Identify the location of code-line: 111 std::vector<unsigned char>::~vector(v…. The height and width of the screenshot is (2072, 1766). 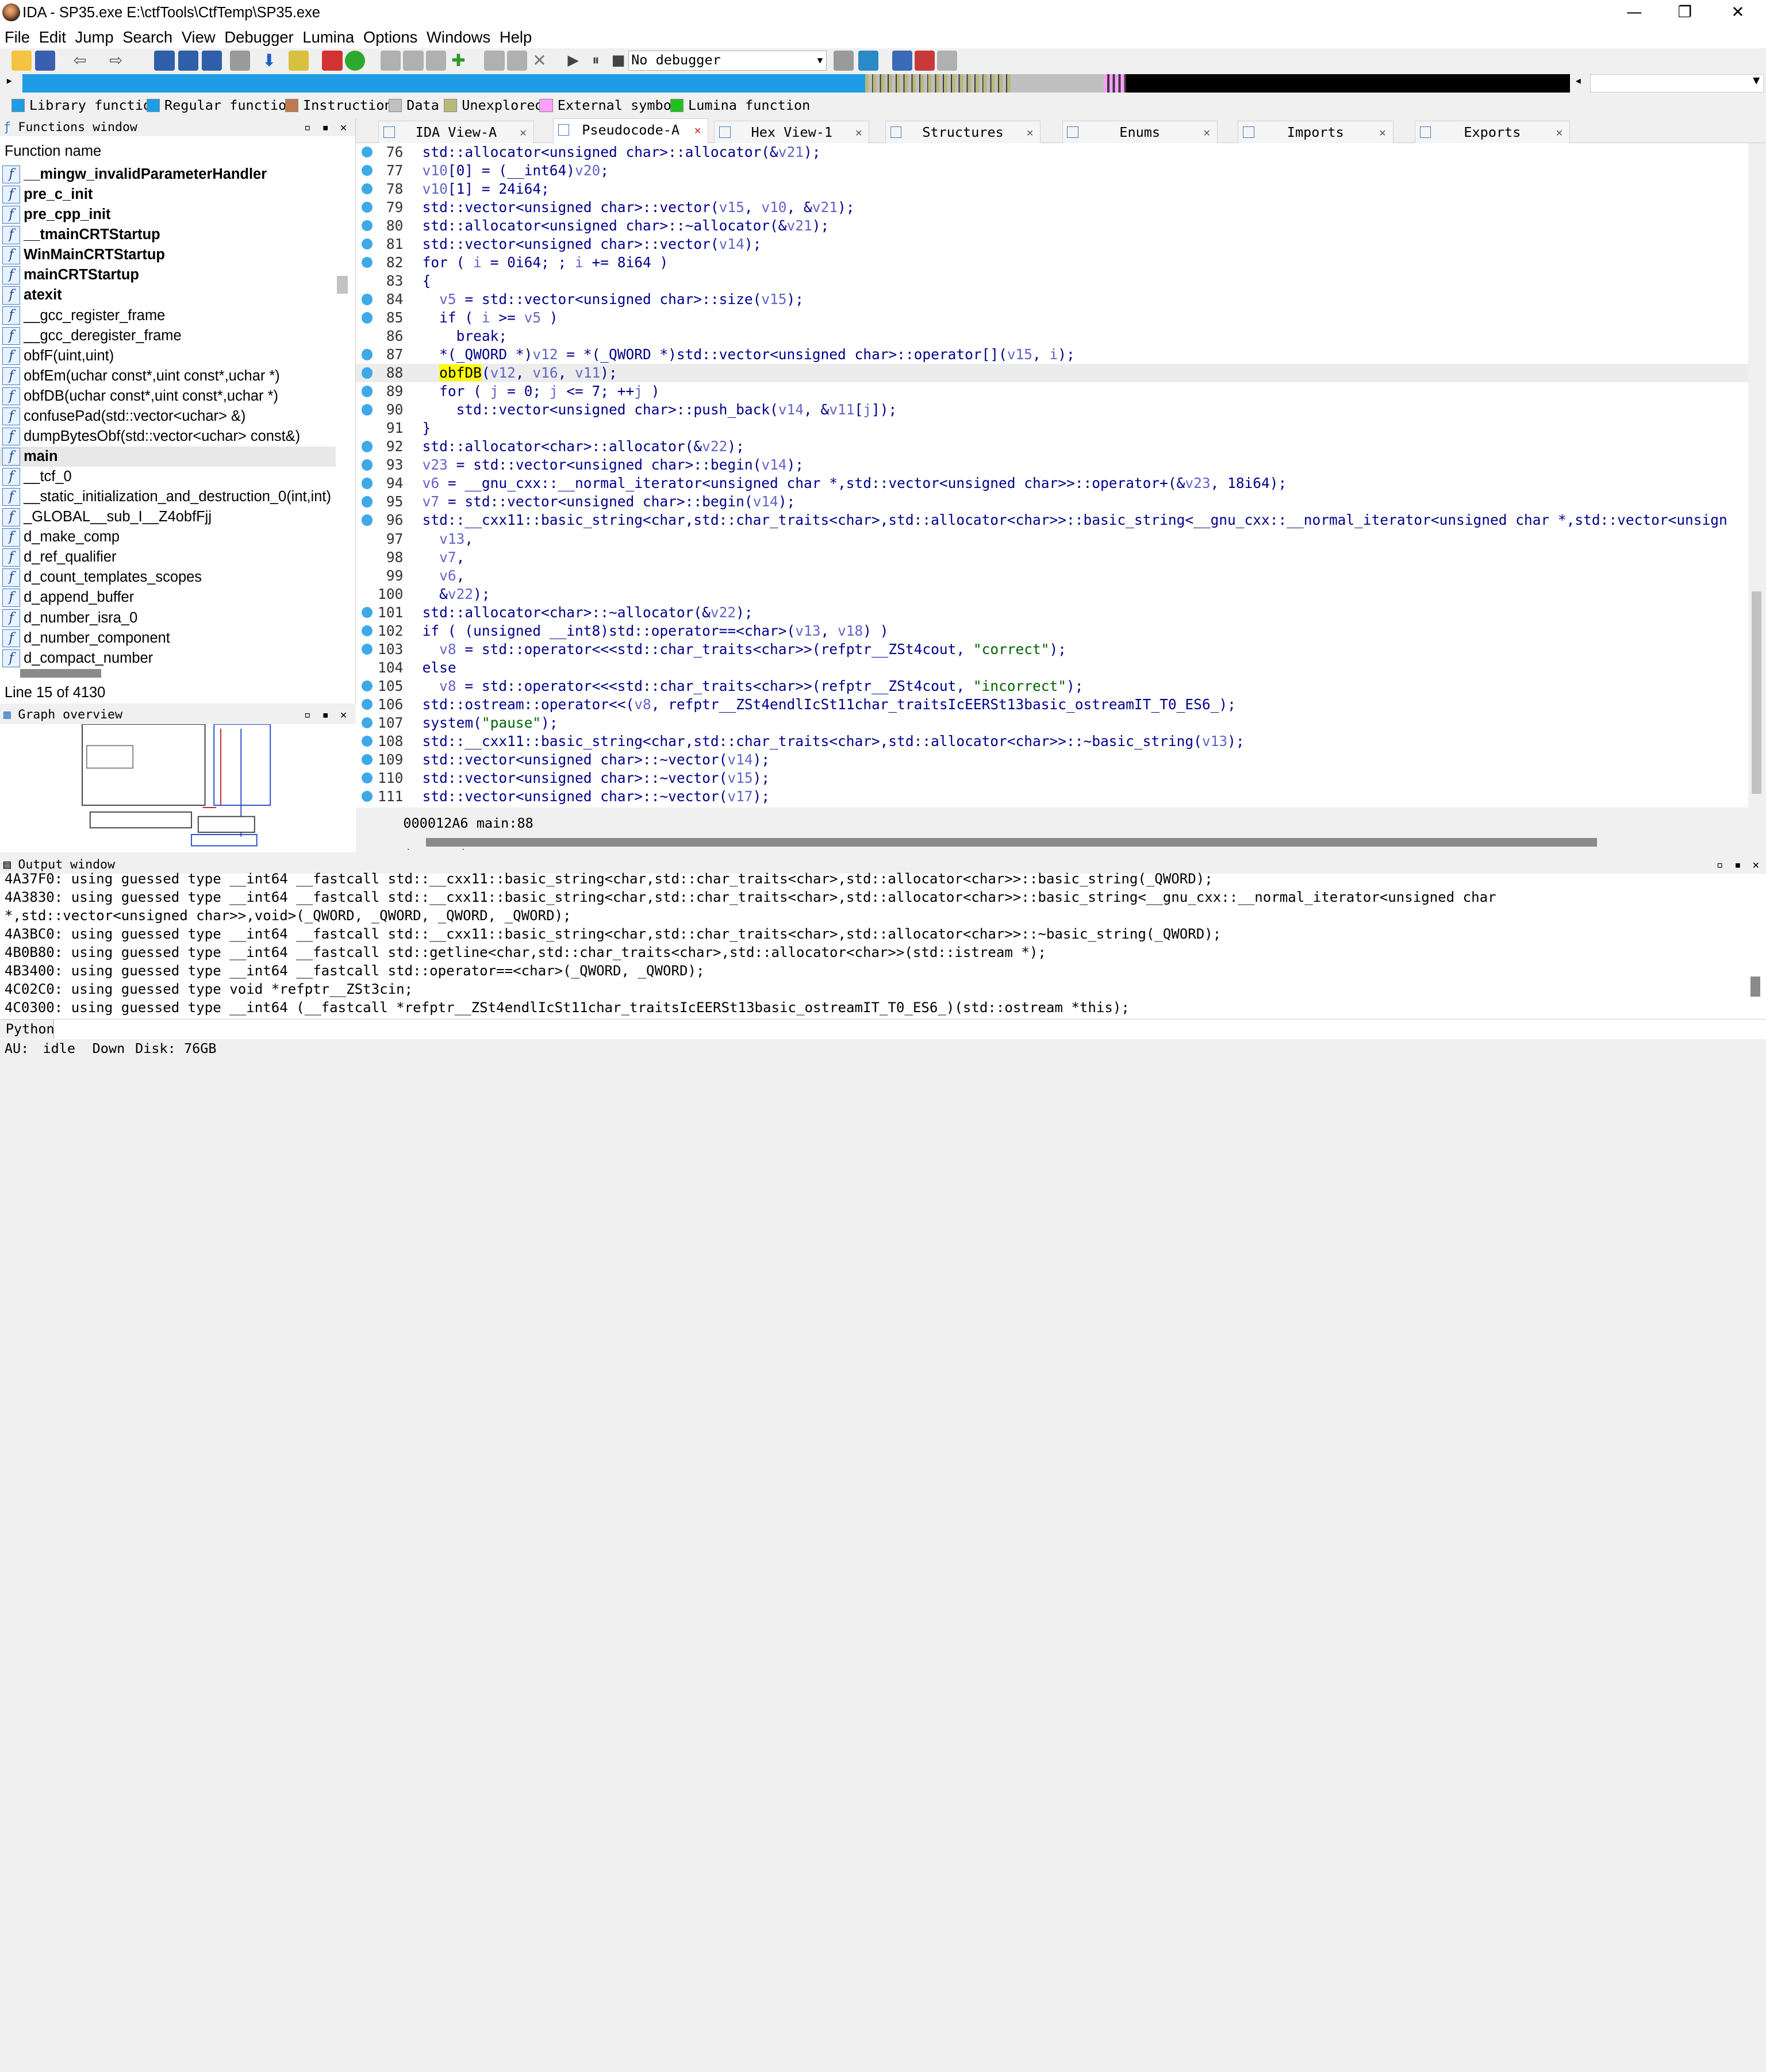
(1052, 796).